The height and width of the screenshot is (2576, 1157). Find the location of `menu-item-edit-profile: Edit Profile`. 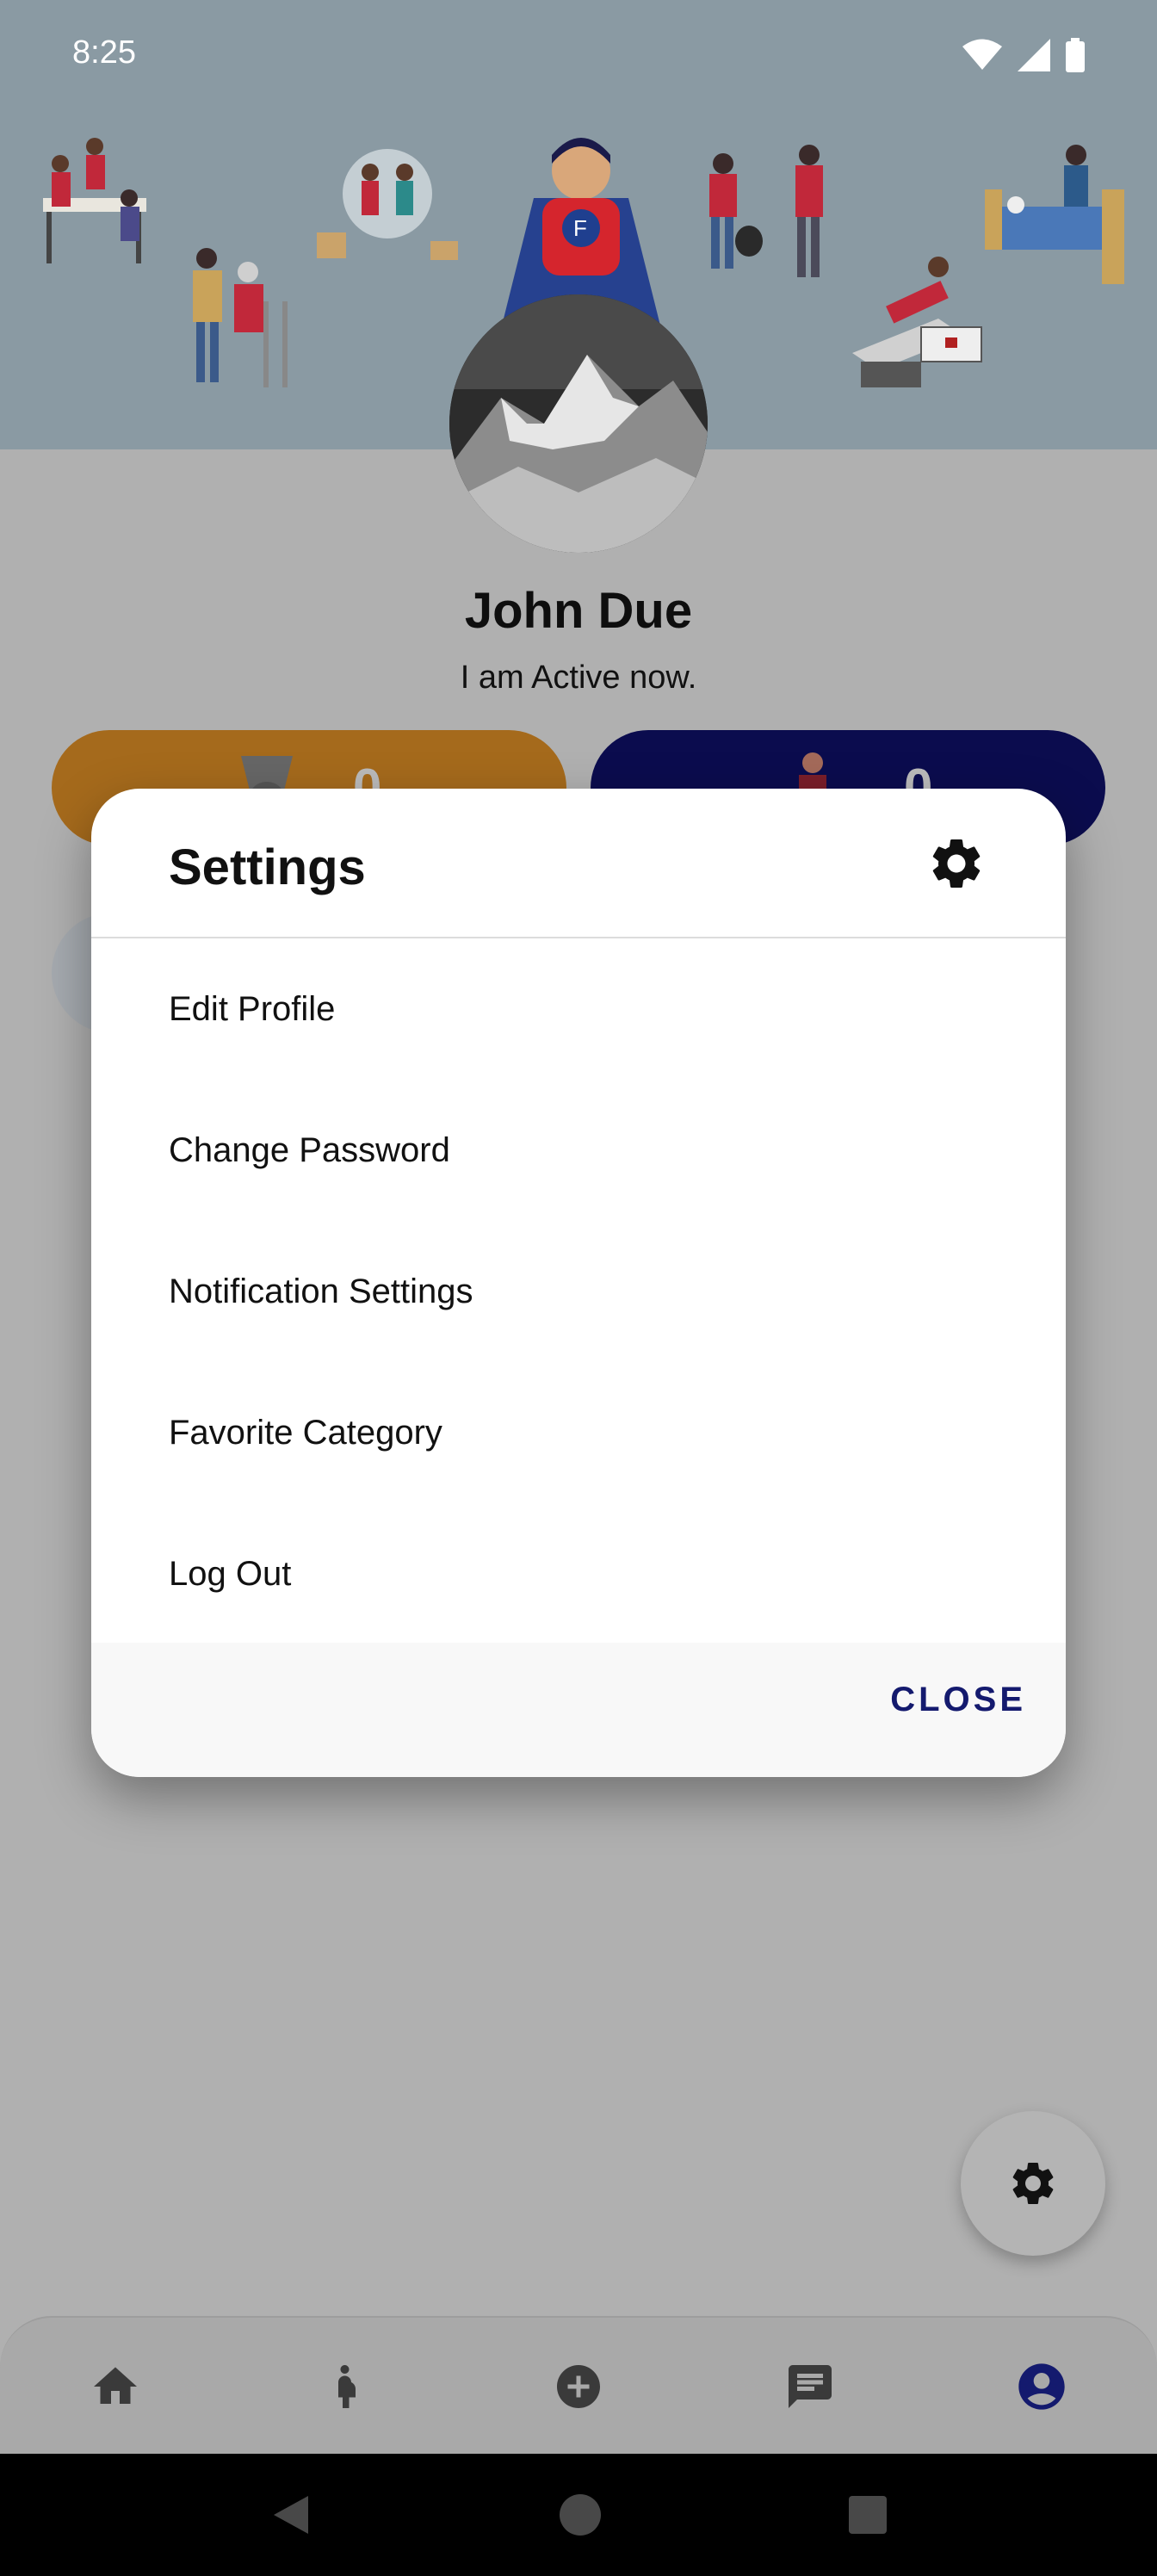

menu-item-edit-profile: Edit Profile is located at coordinates (579, 1009).